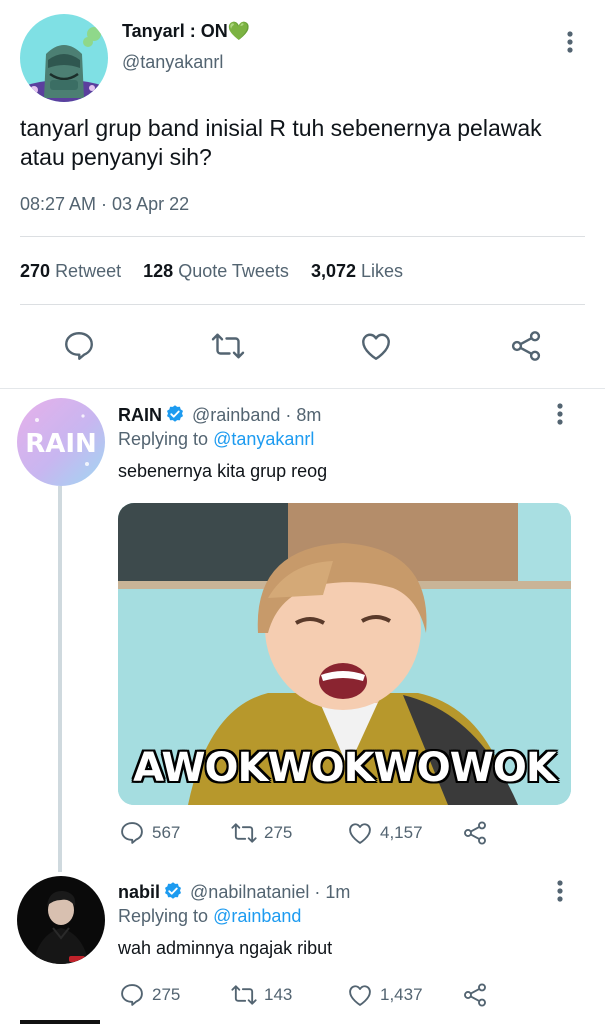 The width and height of the screenshot is (605, 1024). I want to click on like-button: 4,157, so click(384, 833).